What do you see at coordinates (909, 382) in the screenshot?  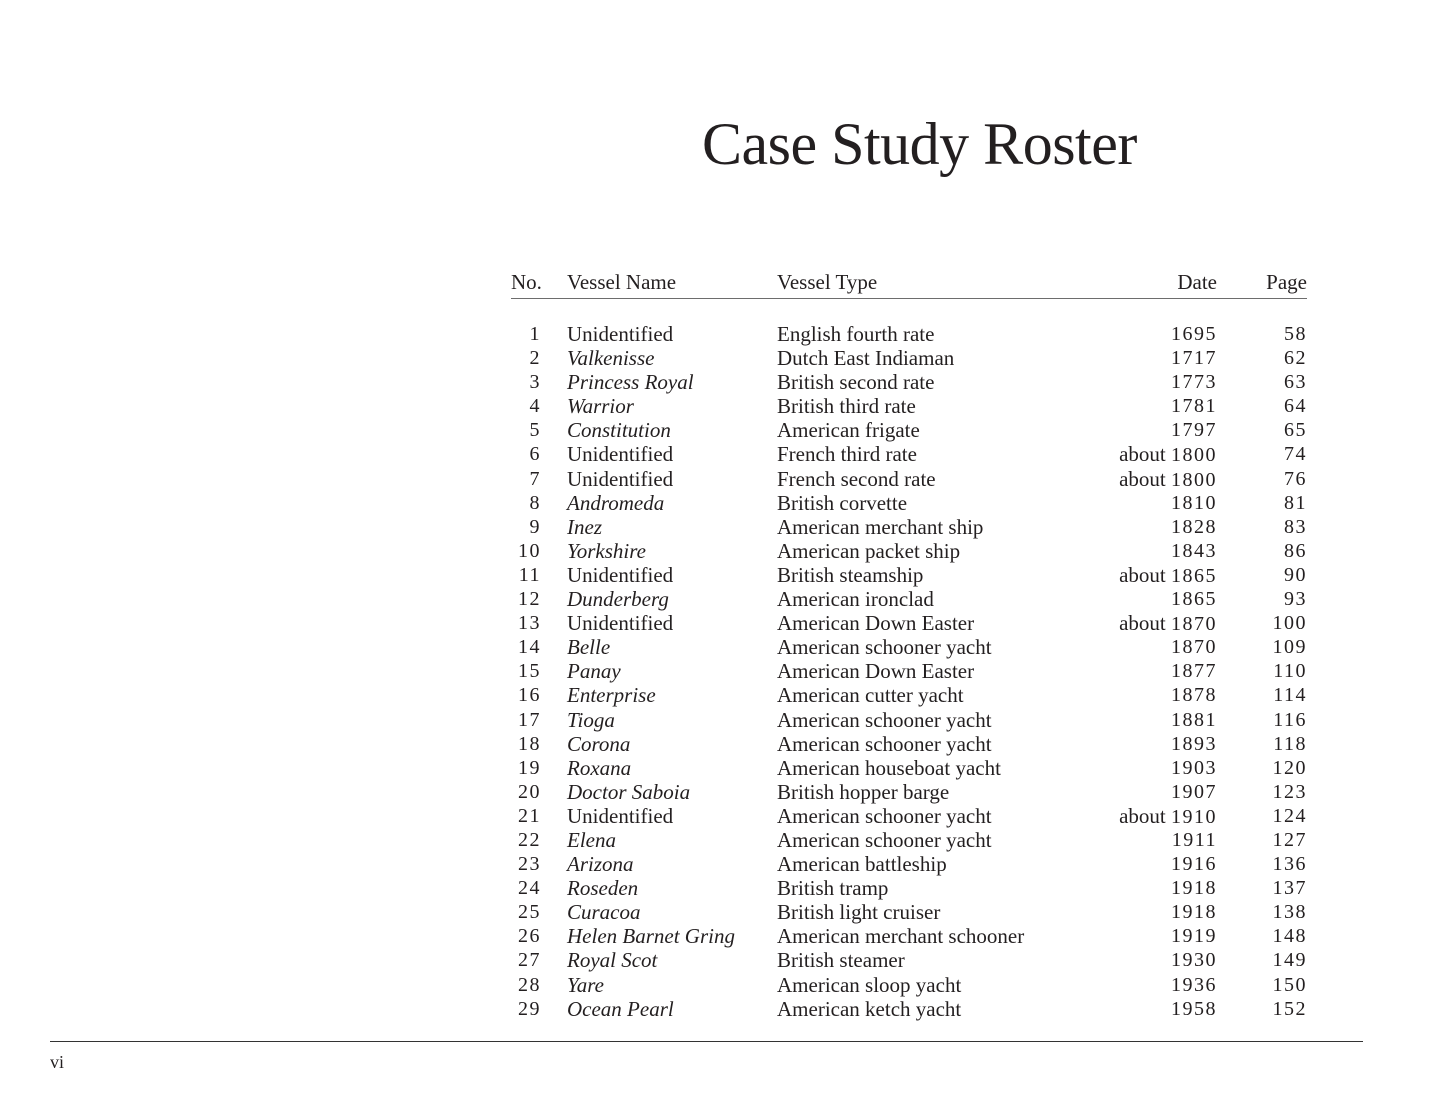 I see `table-row: 3 Princess Royal British second rate 1773 63` at bounding box center [909, 382].